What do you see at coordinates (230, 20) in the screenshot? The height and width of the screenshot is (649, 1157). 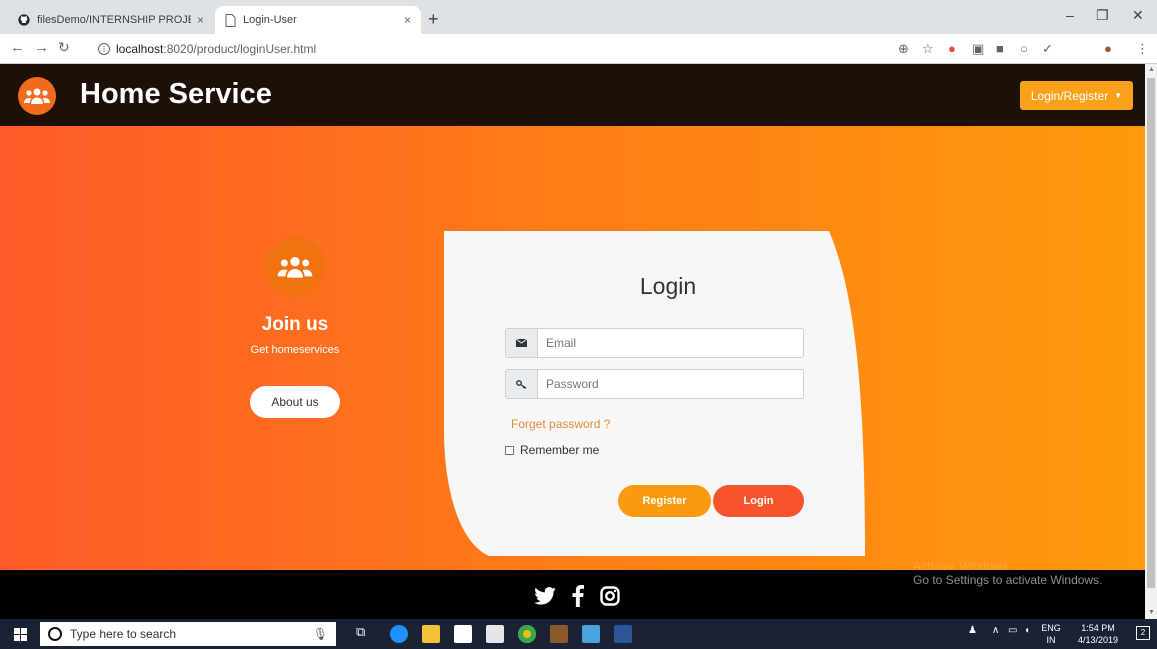 I see `page-icon` at bounding box center [230, 20].